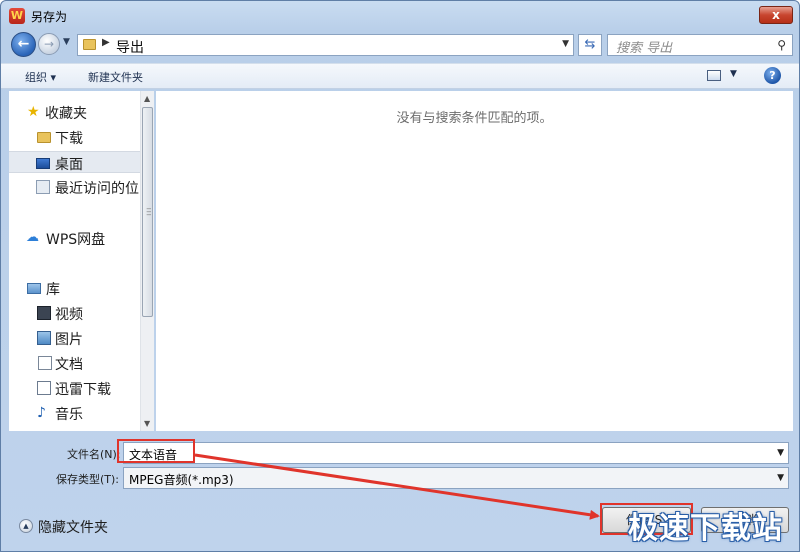 The height and width of the screenshot is (552, 800). What do you see at coordinates (40, 77) in the screenshot?
I see `organize-menu: 组织 ▾` at bounding box center [40, 77].